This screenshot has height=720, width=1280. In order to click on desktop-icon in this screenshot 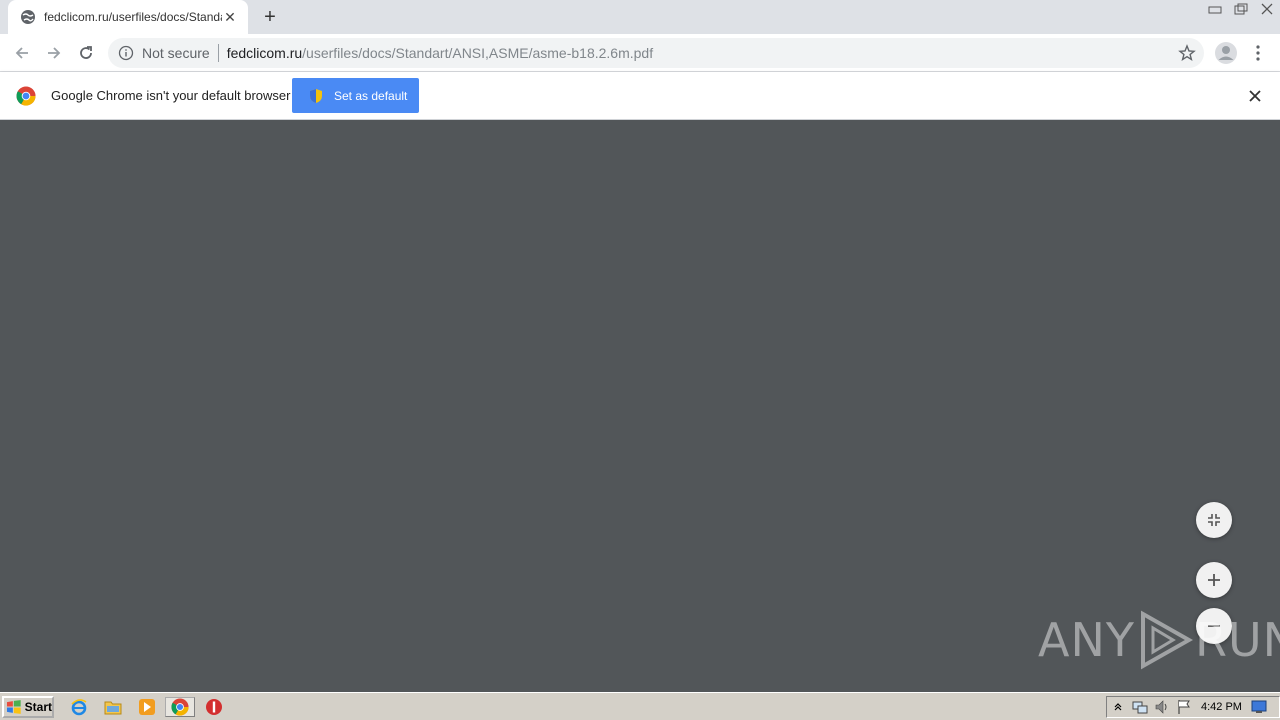, I will do `click(1259, 706)`.